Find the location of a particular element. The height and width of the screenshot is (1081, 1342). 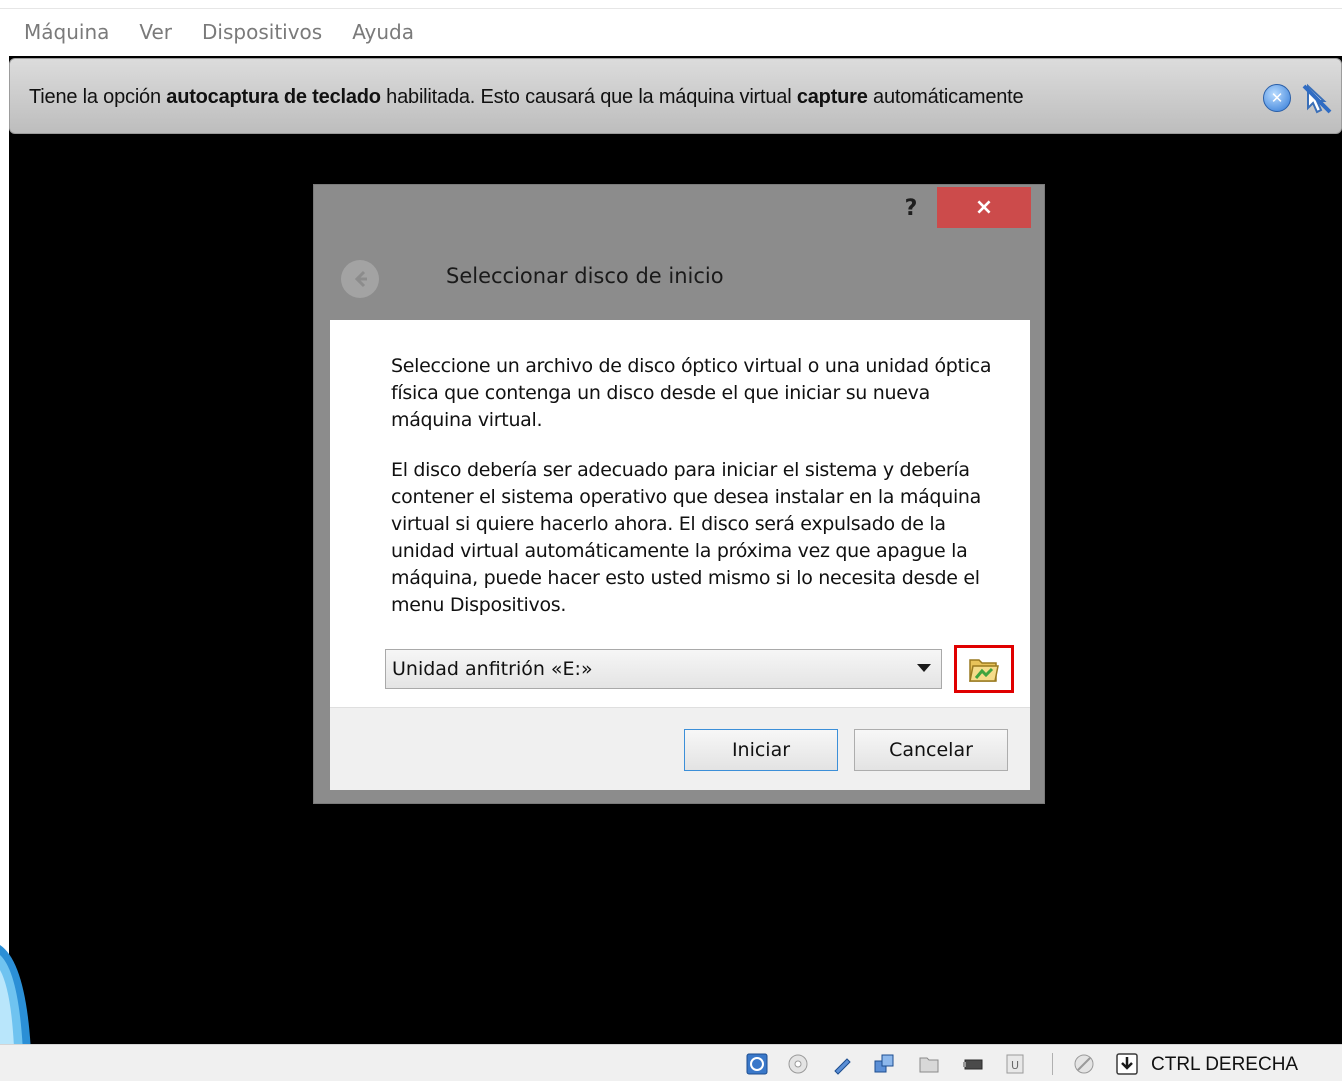

folder-icon is located at coordinates (984, 670).